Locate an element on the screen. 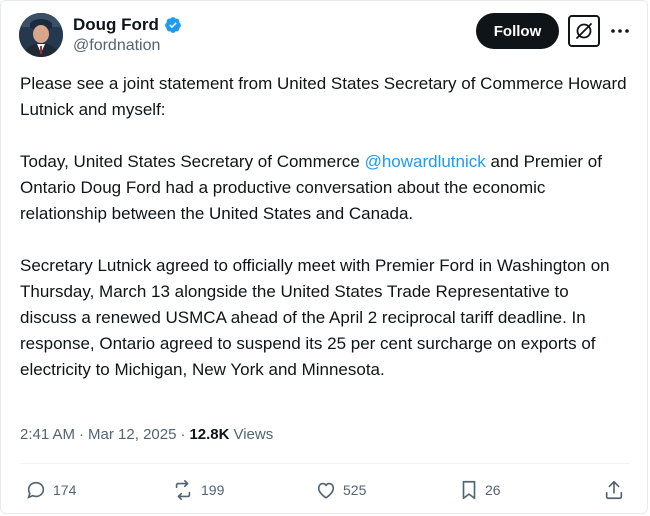  repost-button: 199 is located at coordinates (197, 490).